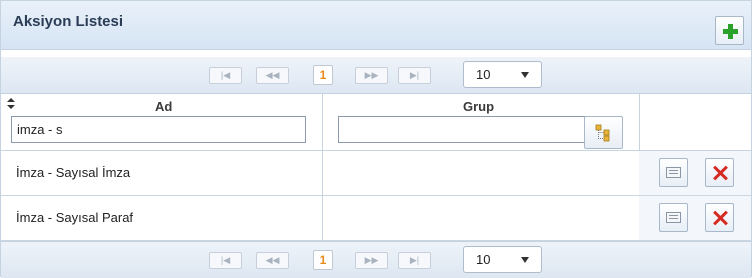  I want to click on row-ad-cell: İmza - Sayısal İmza, so click(73, 172).